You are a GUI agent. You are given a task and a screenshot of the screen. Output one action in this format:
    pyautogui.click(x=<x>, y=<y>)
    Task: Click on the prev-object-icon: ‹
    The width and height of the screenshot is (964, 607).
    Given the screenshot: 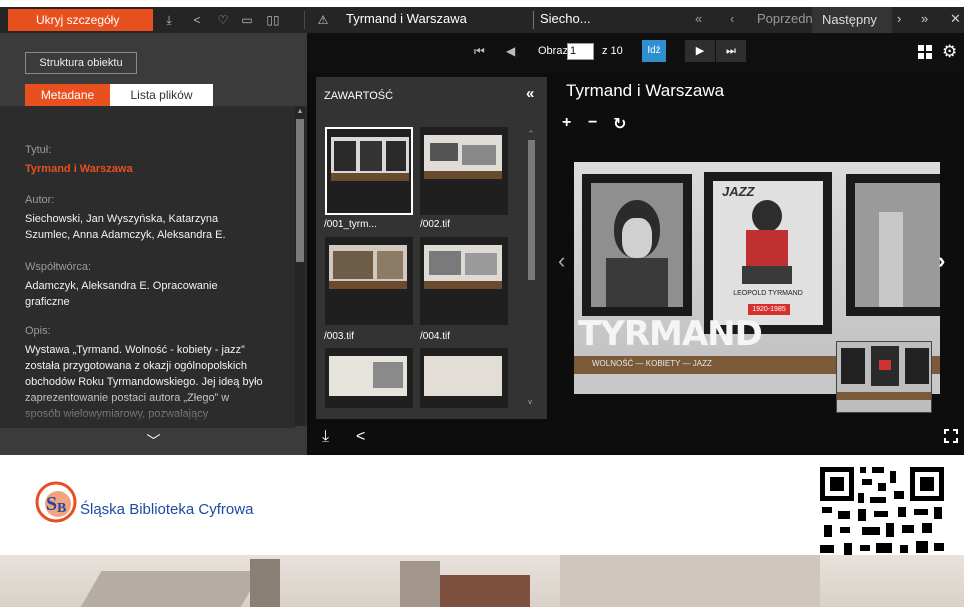 What is the action you would take?
    pyautogui.click(x=732, y=18)
    